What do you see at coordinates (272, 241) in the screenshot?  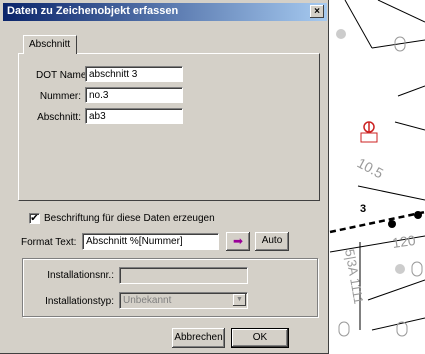 I see `auto-button: Auto` at bounding box center [272, 241].